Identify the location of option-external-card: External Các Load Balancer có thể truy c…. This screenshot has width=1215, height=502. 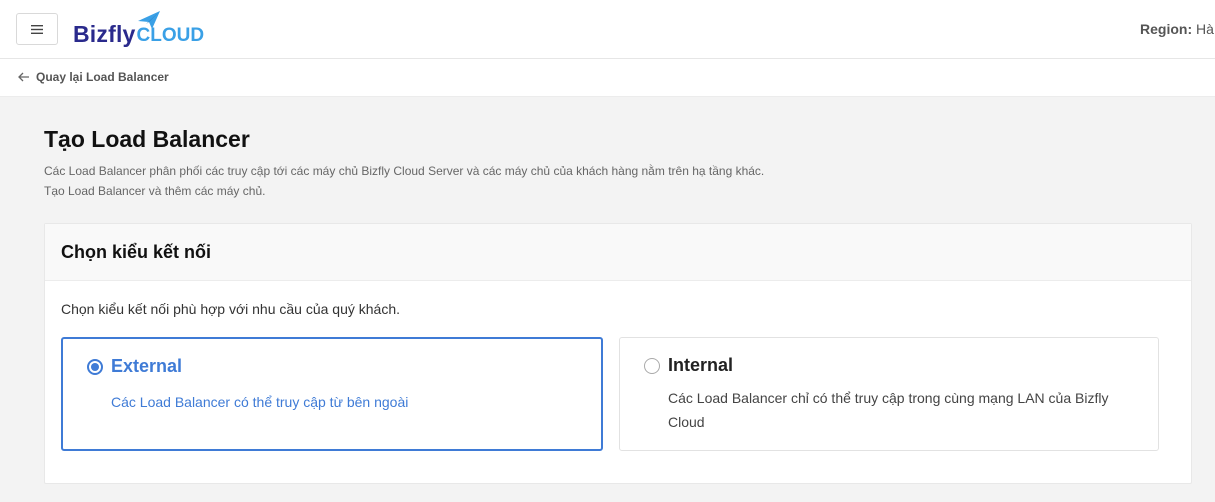
(332, 394).